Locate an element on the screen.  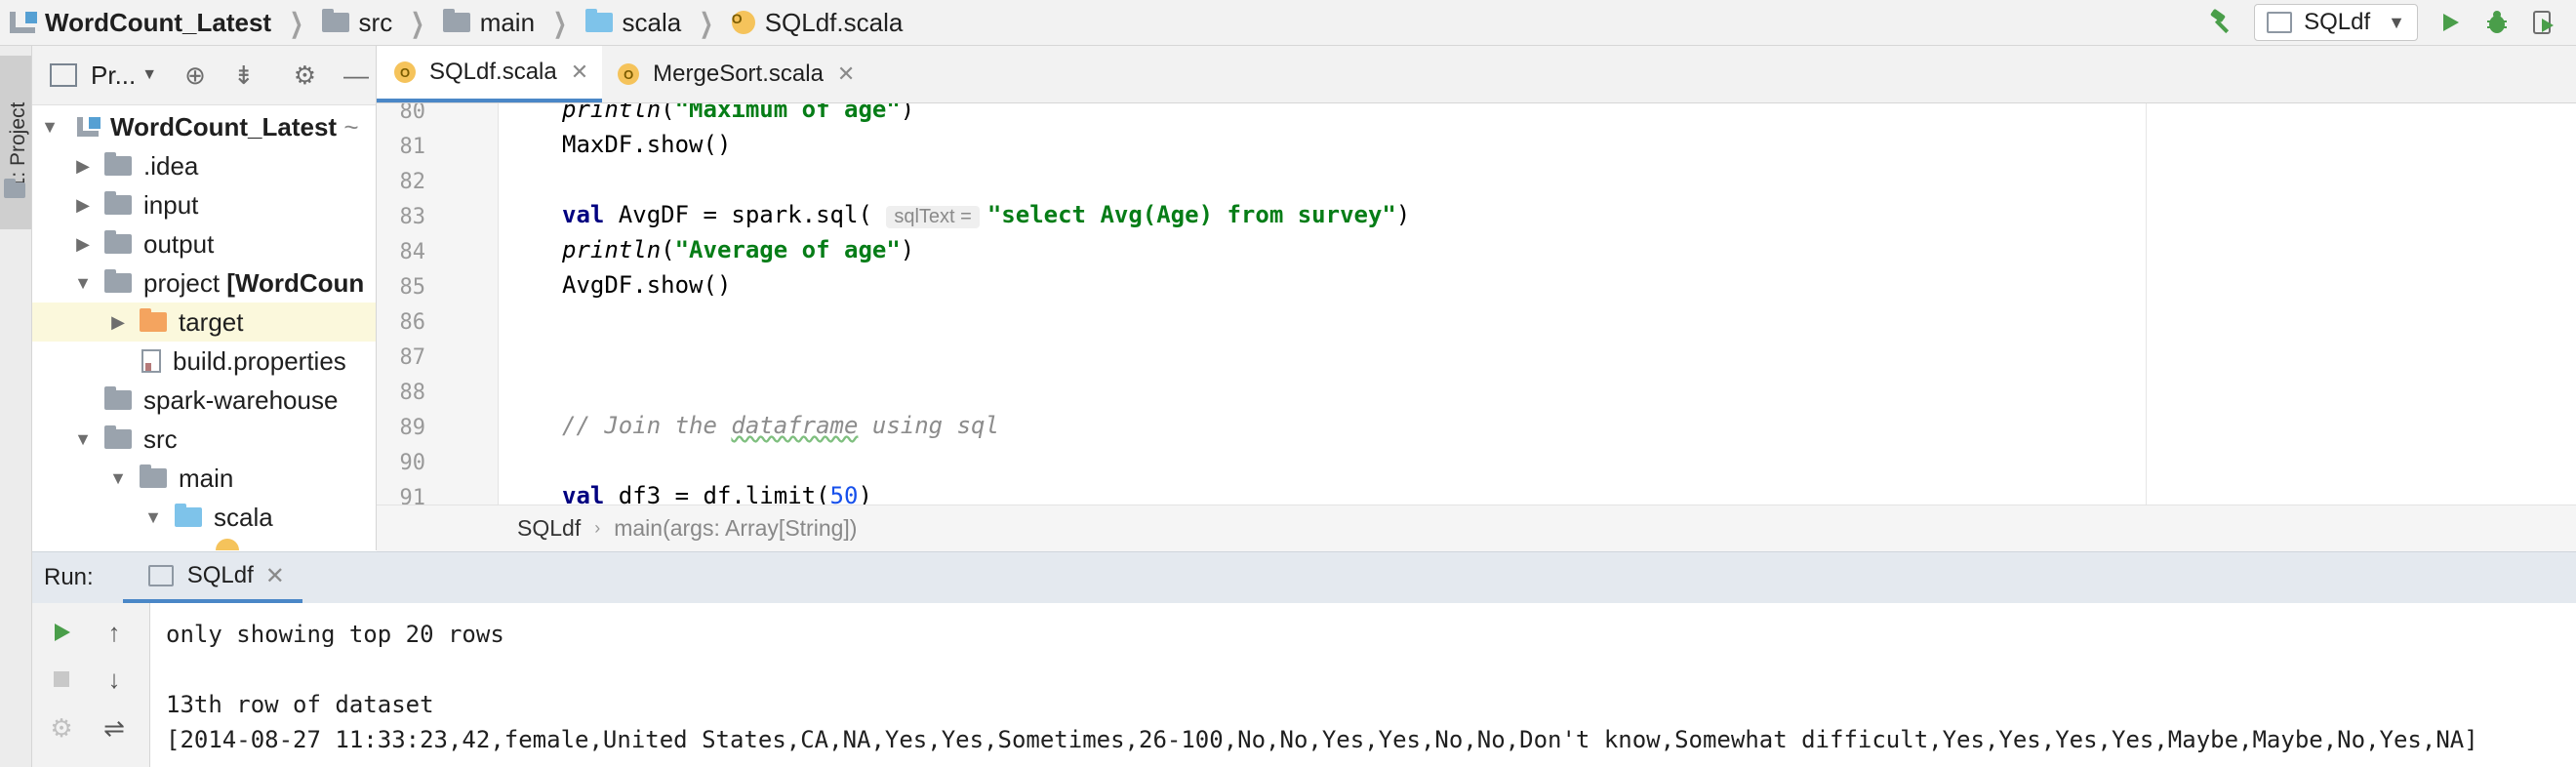
tree-item-build-properties: build.properties is located at coordinates (204, 361).